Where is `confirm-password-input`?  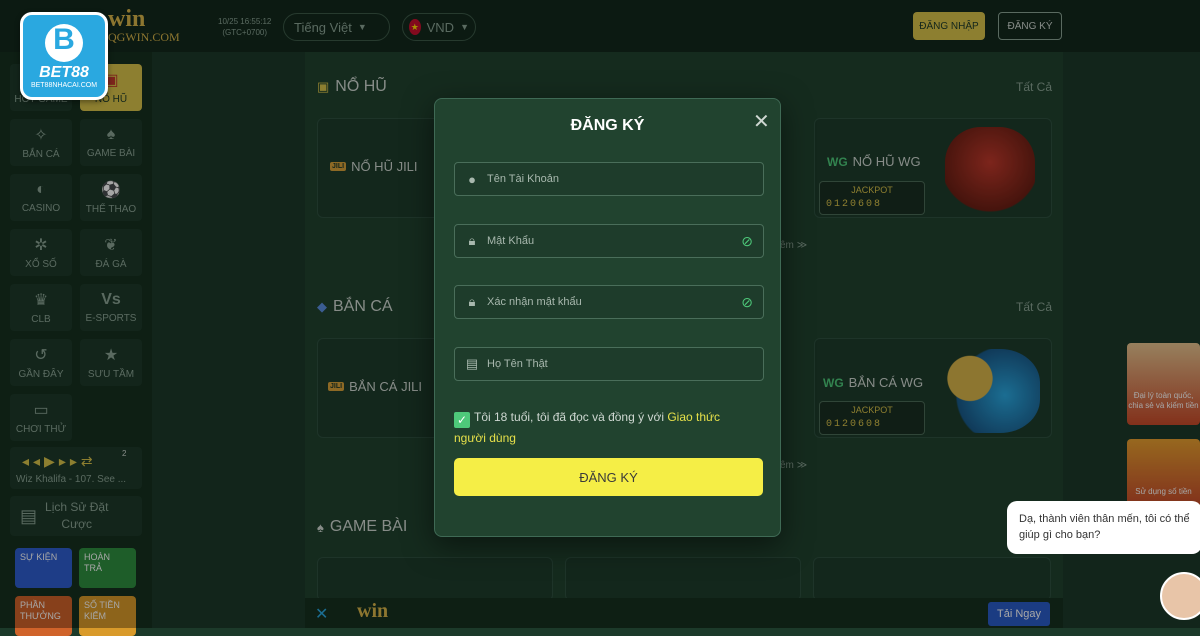 confirm-password-input is located at coordinates (610, 302).